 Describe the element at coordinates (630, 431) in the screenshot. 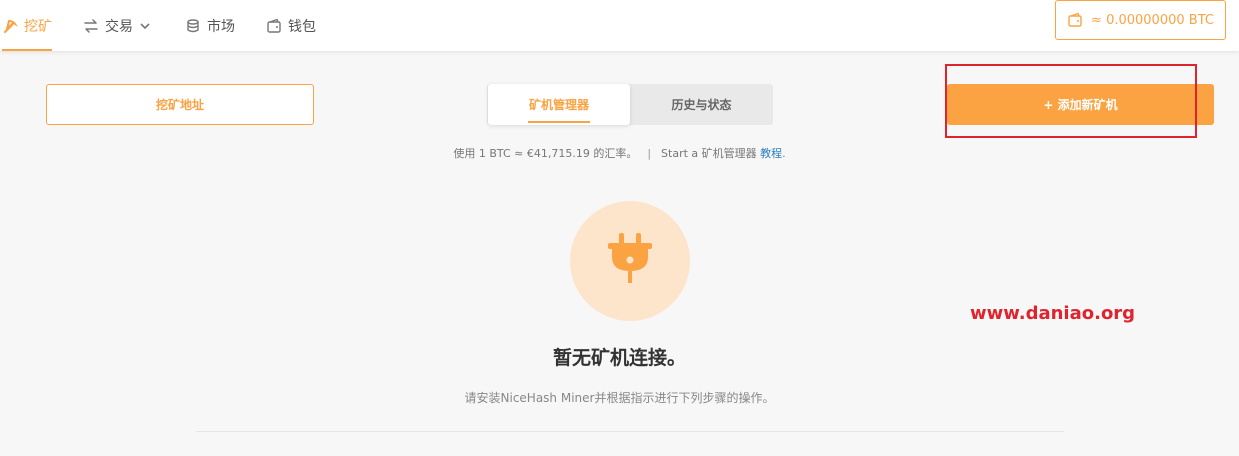

I see `divider` at that location.